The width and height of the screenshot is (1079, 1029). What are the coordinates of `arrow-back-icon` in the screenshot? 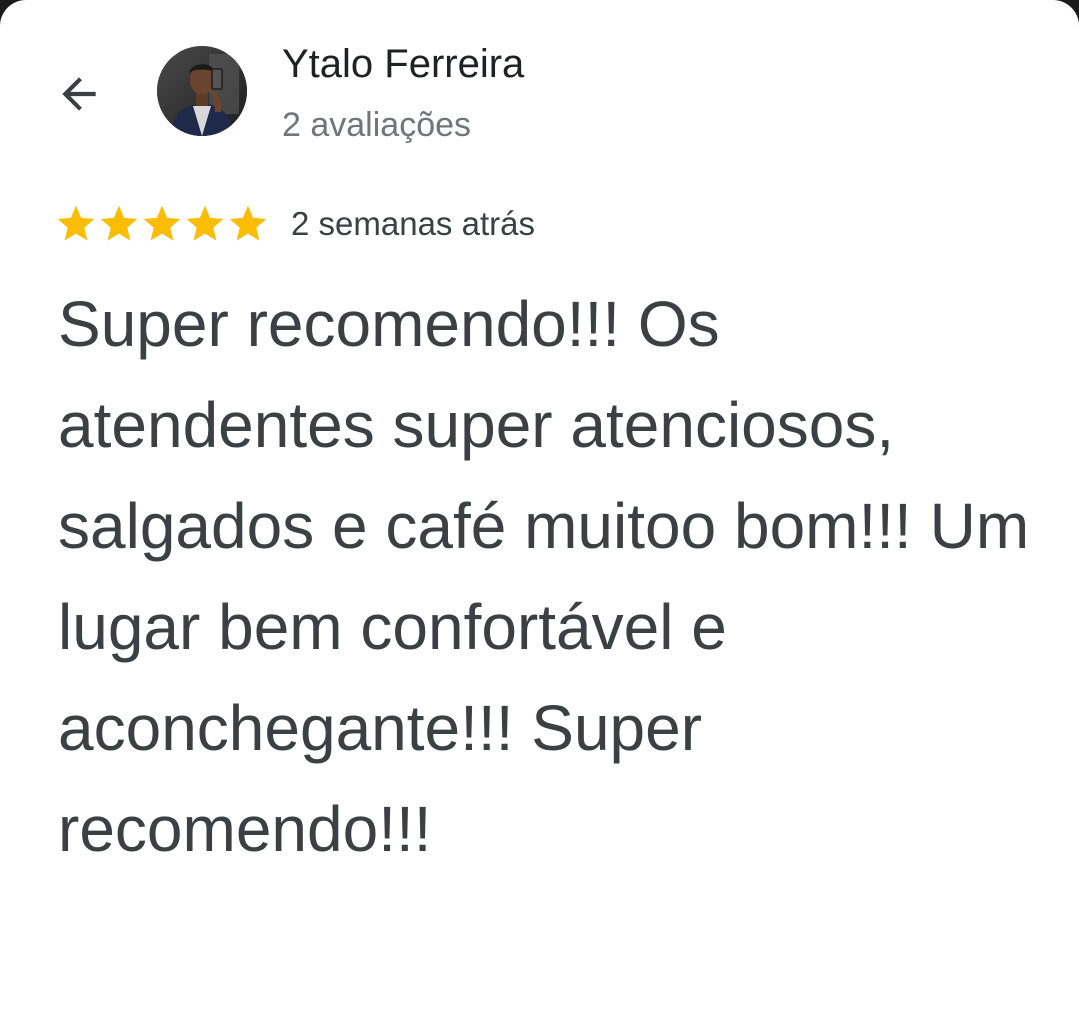 It's located at (79, 94).